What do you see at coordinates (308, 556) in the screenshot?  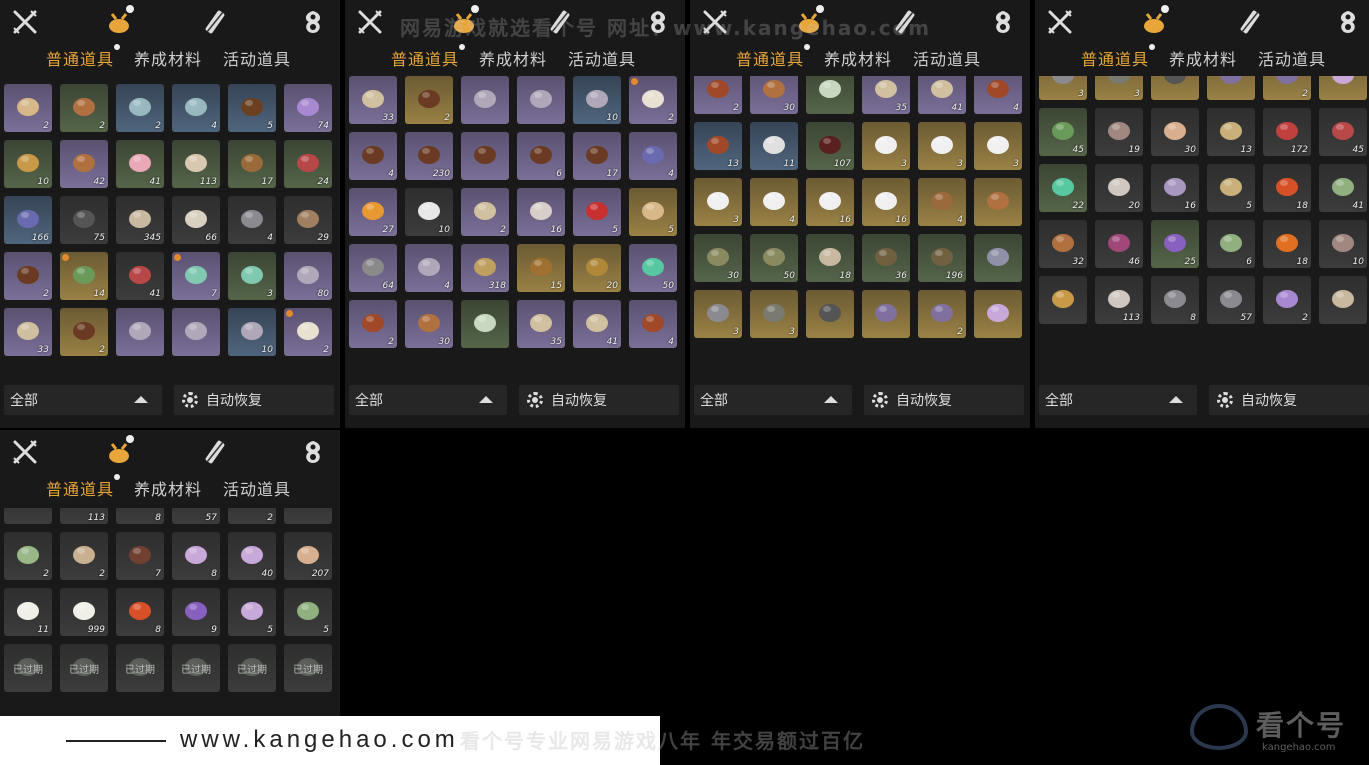 I see `item-slot: 207` at bounding box center [308, 556].